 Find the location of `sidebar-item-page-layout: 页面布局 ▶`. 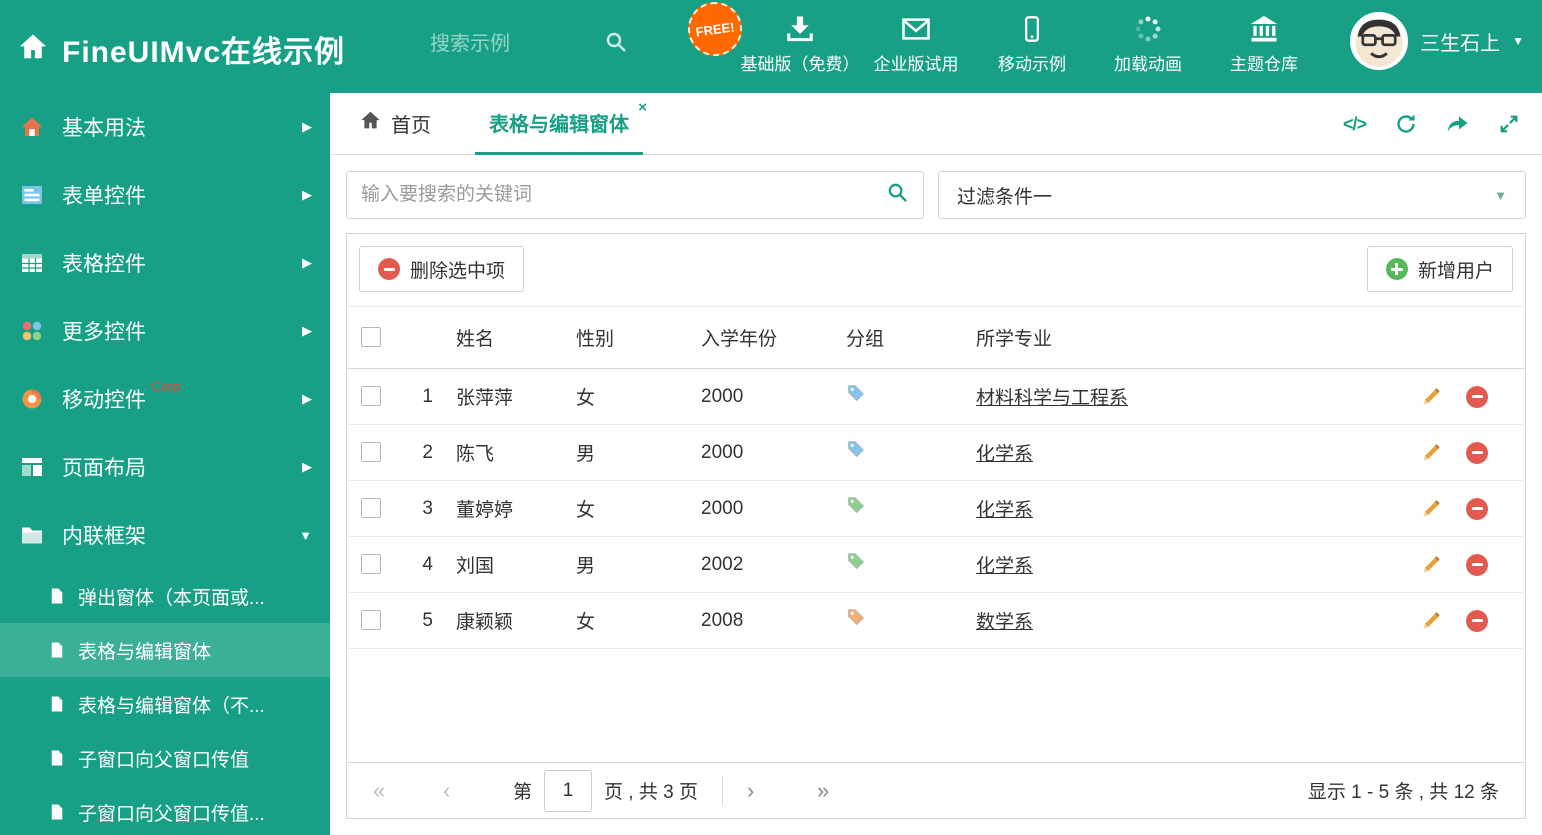

sidebar-item-page-layout: 页面布局 ▶ is located at coordinates (165, 467).